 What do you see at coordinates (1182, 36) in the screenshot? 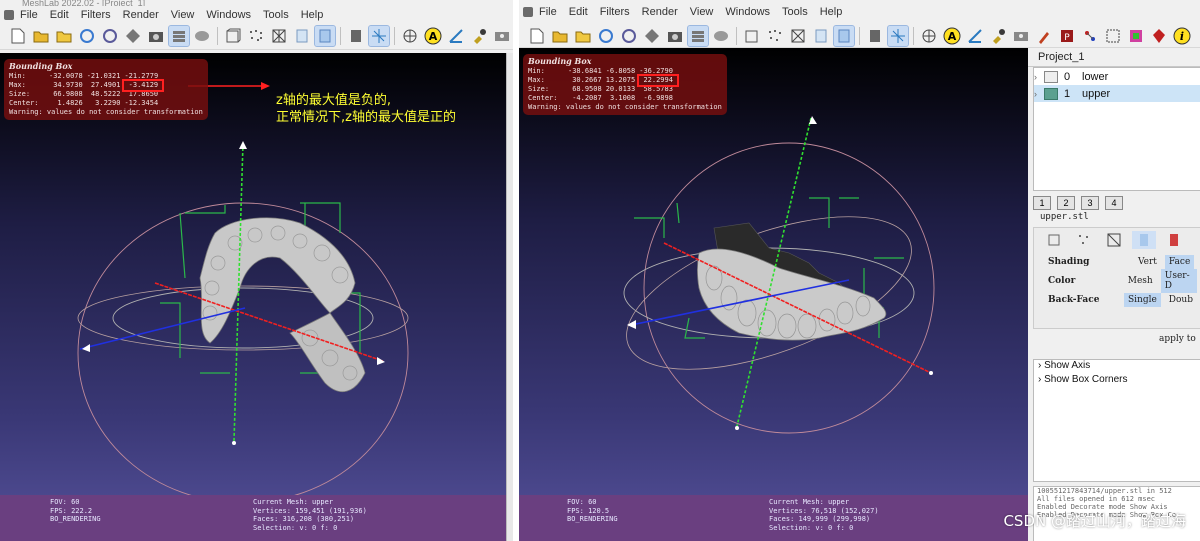
I see `info-icon: i` at bounding box center [1182, 36].